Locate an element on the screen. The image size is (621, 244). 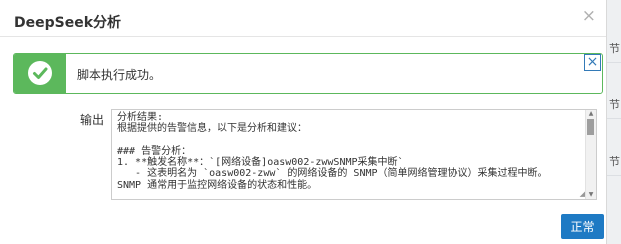
alert-close-button: × is located at coordinates (592, 62).